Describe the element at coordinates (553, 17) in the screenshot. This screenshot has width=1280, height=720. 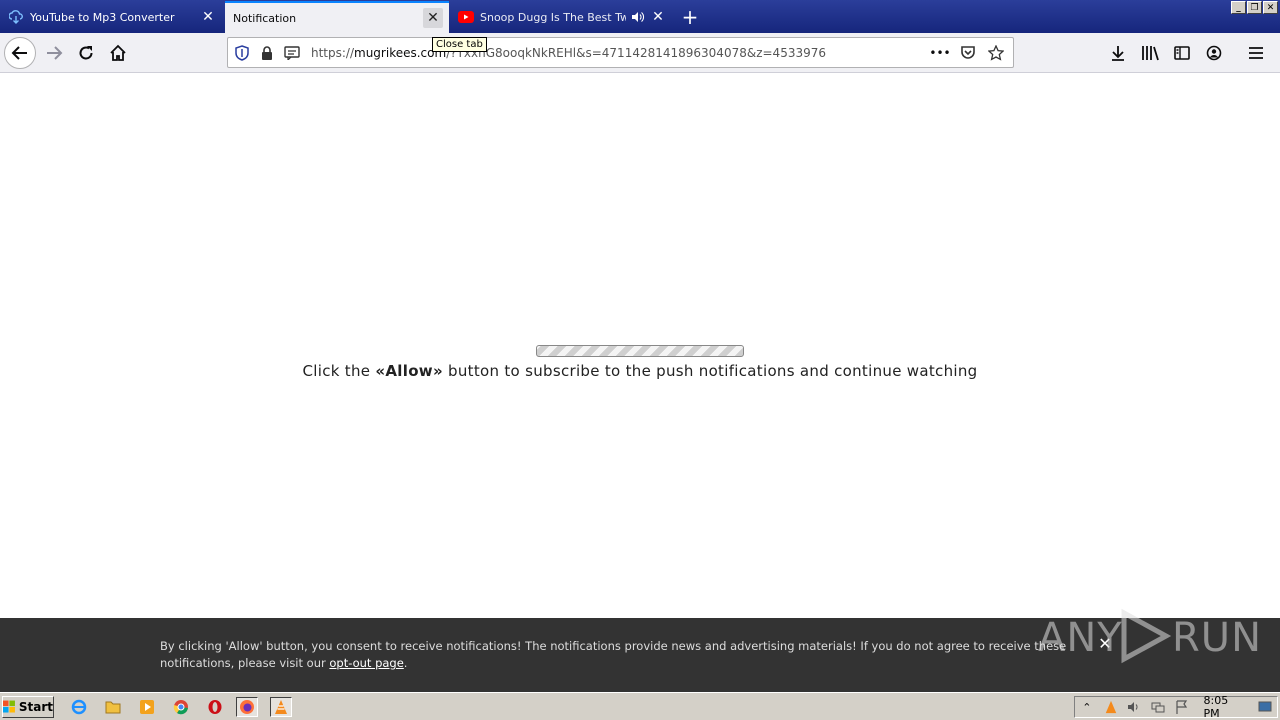
I see `tab-title: Snoop Dugg Is The Best Twitch` at that location.